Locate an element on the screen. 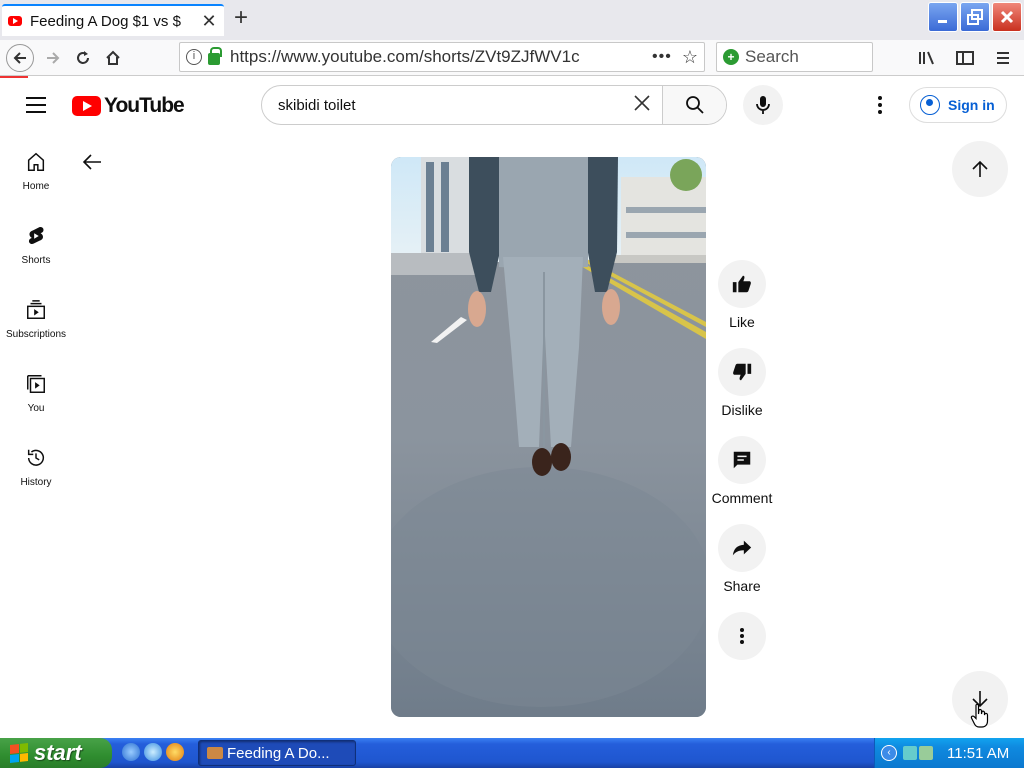  sidebar-item-label: You is located at coordinates (36, 408).